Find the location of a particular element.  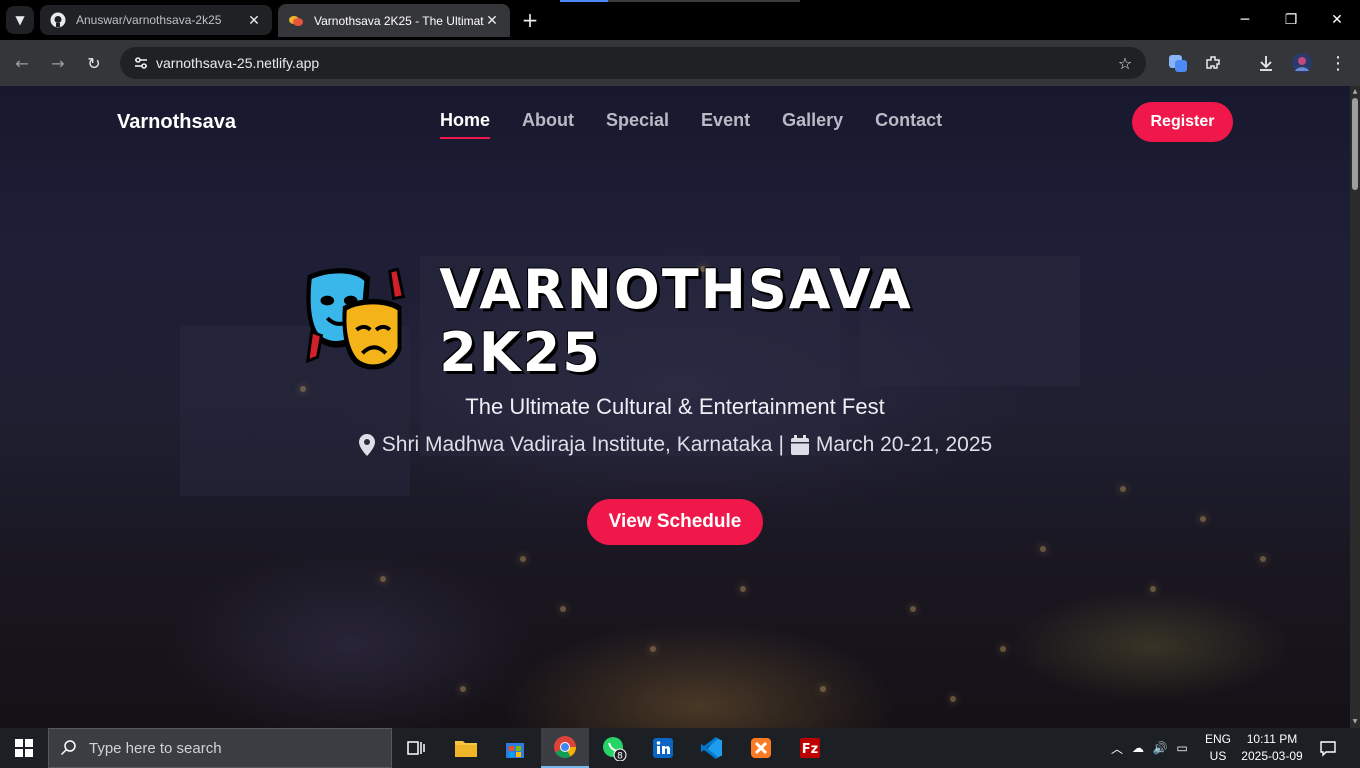

bookmark-star-icon: ☆ is located at coordinates (1125, 63).